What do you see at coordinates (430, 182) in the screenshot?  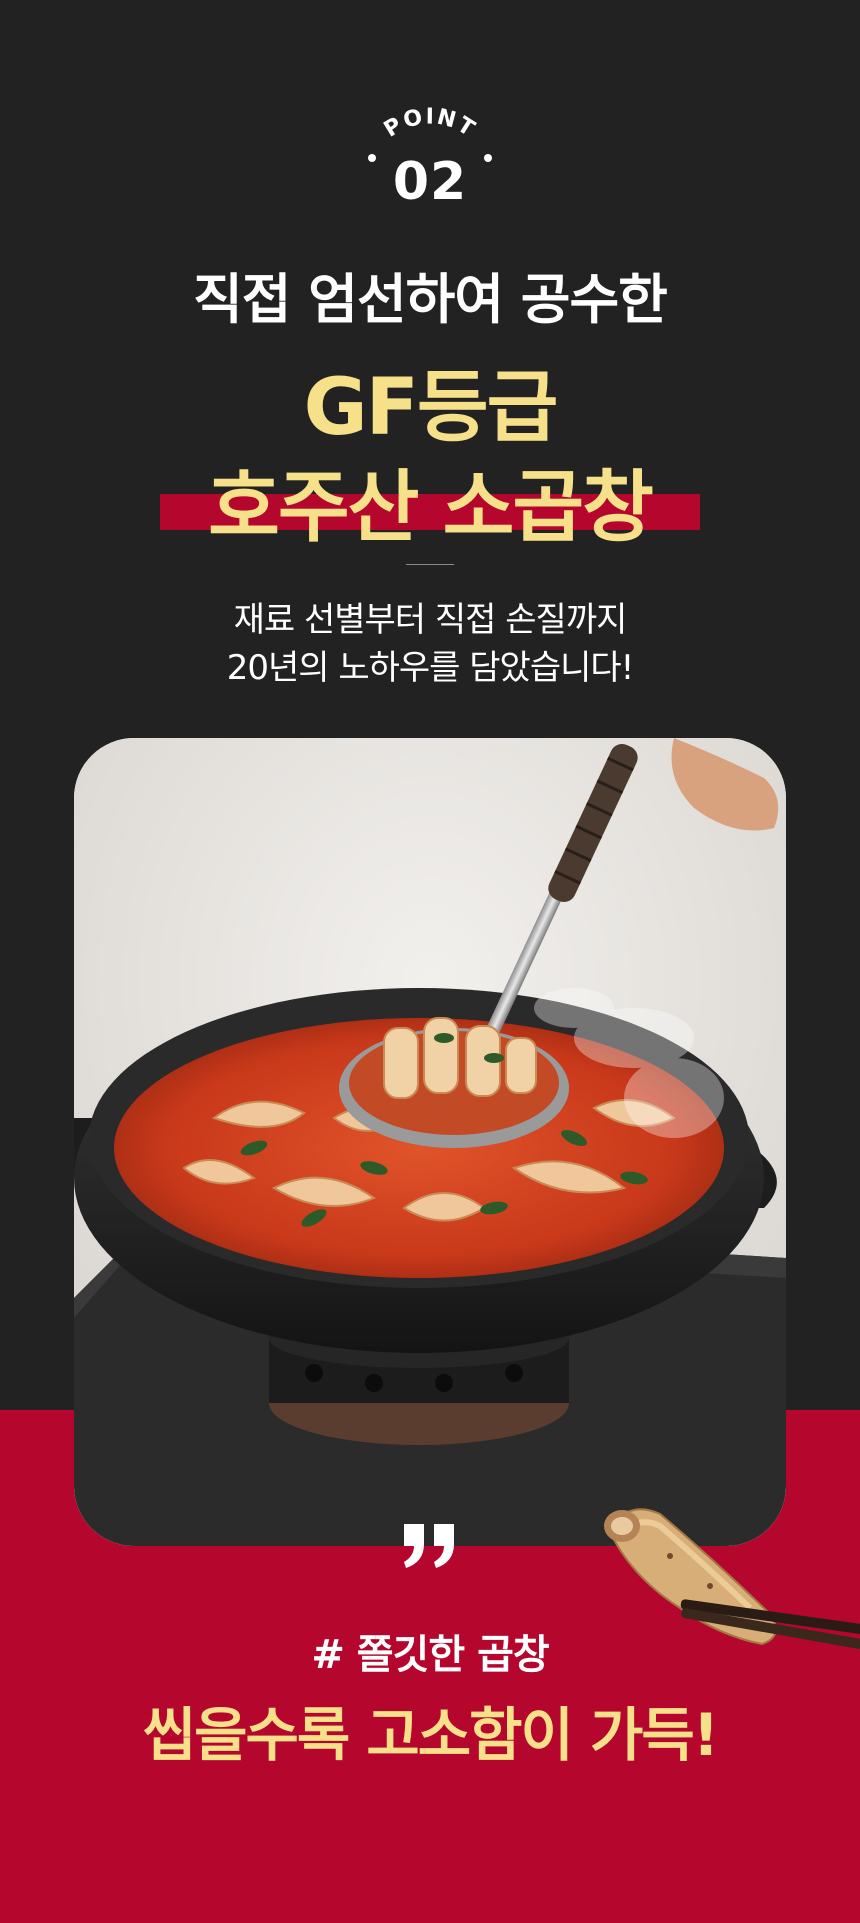 I see `badge-number: 02` at bounding box center [430, 182].